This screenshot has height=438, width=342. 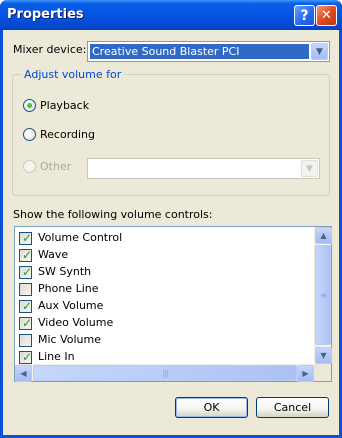 I want to click on other-label: Other, so click(x=56, y=166).